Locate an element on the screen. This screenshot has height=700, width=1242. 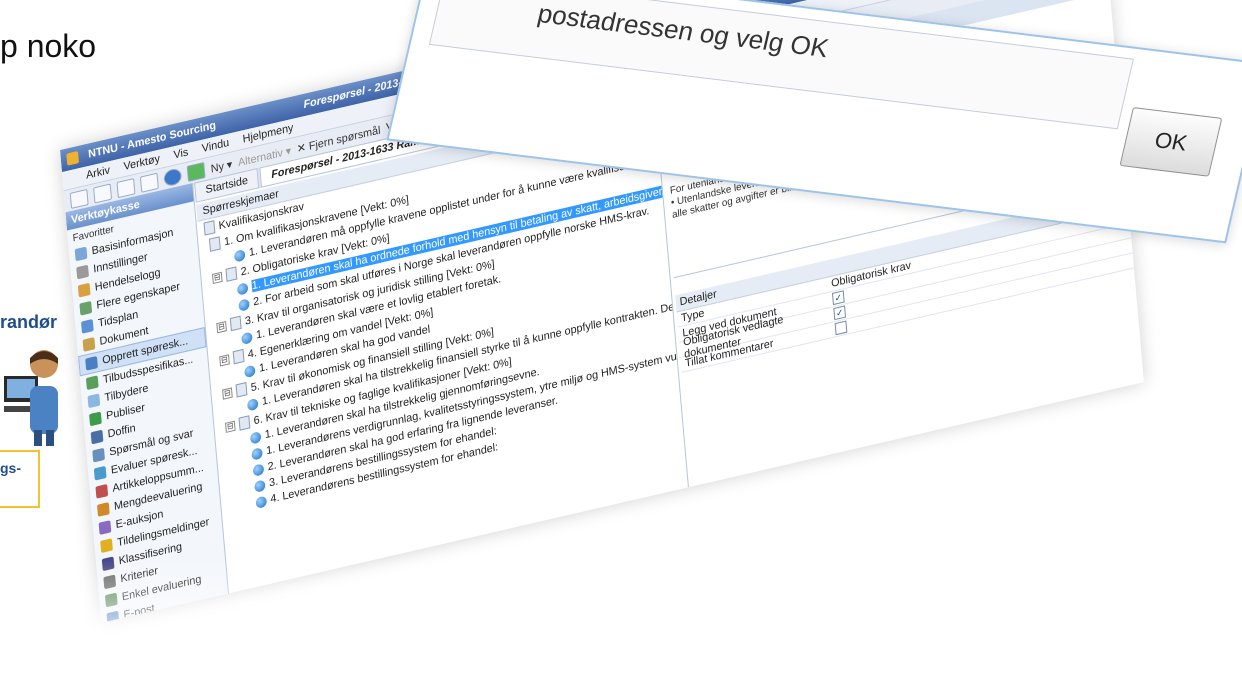
new-button: Ny ▾ is located at coordinates (221, 166).